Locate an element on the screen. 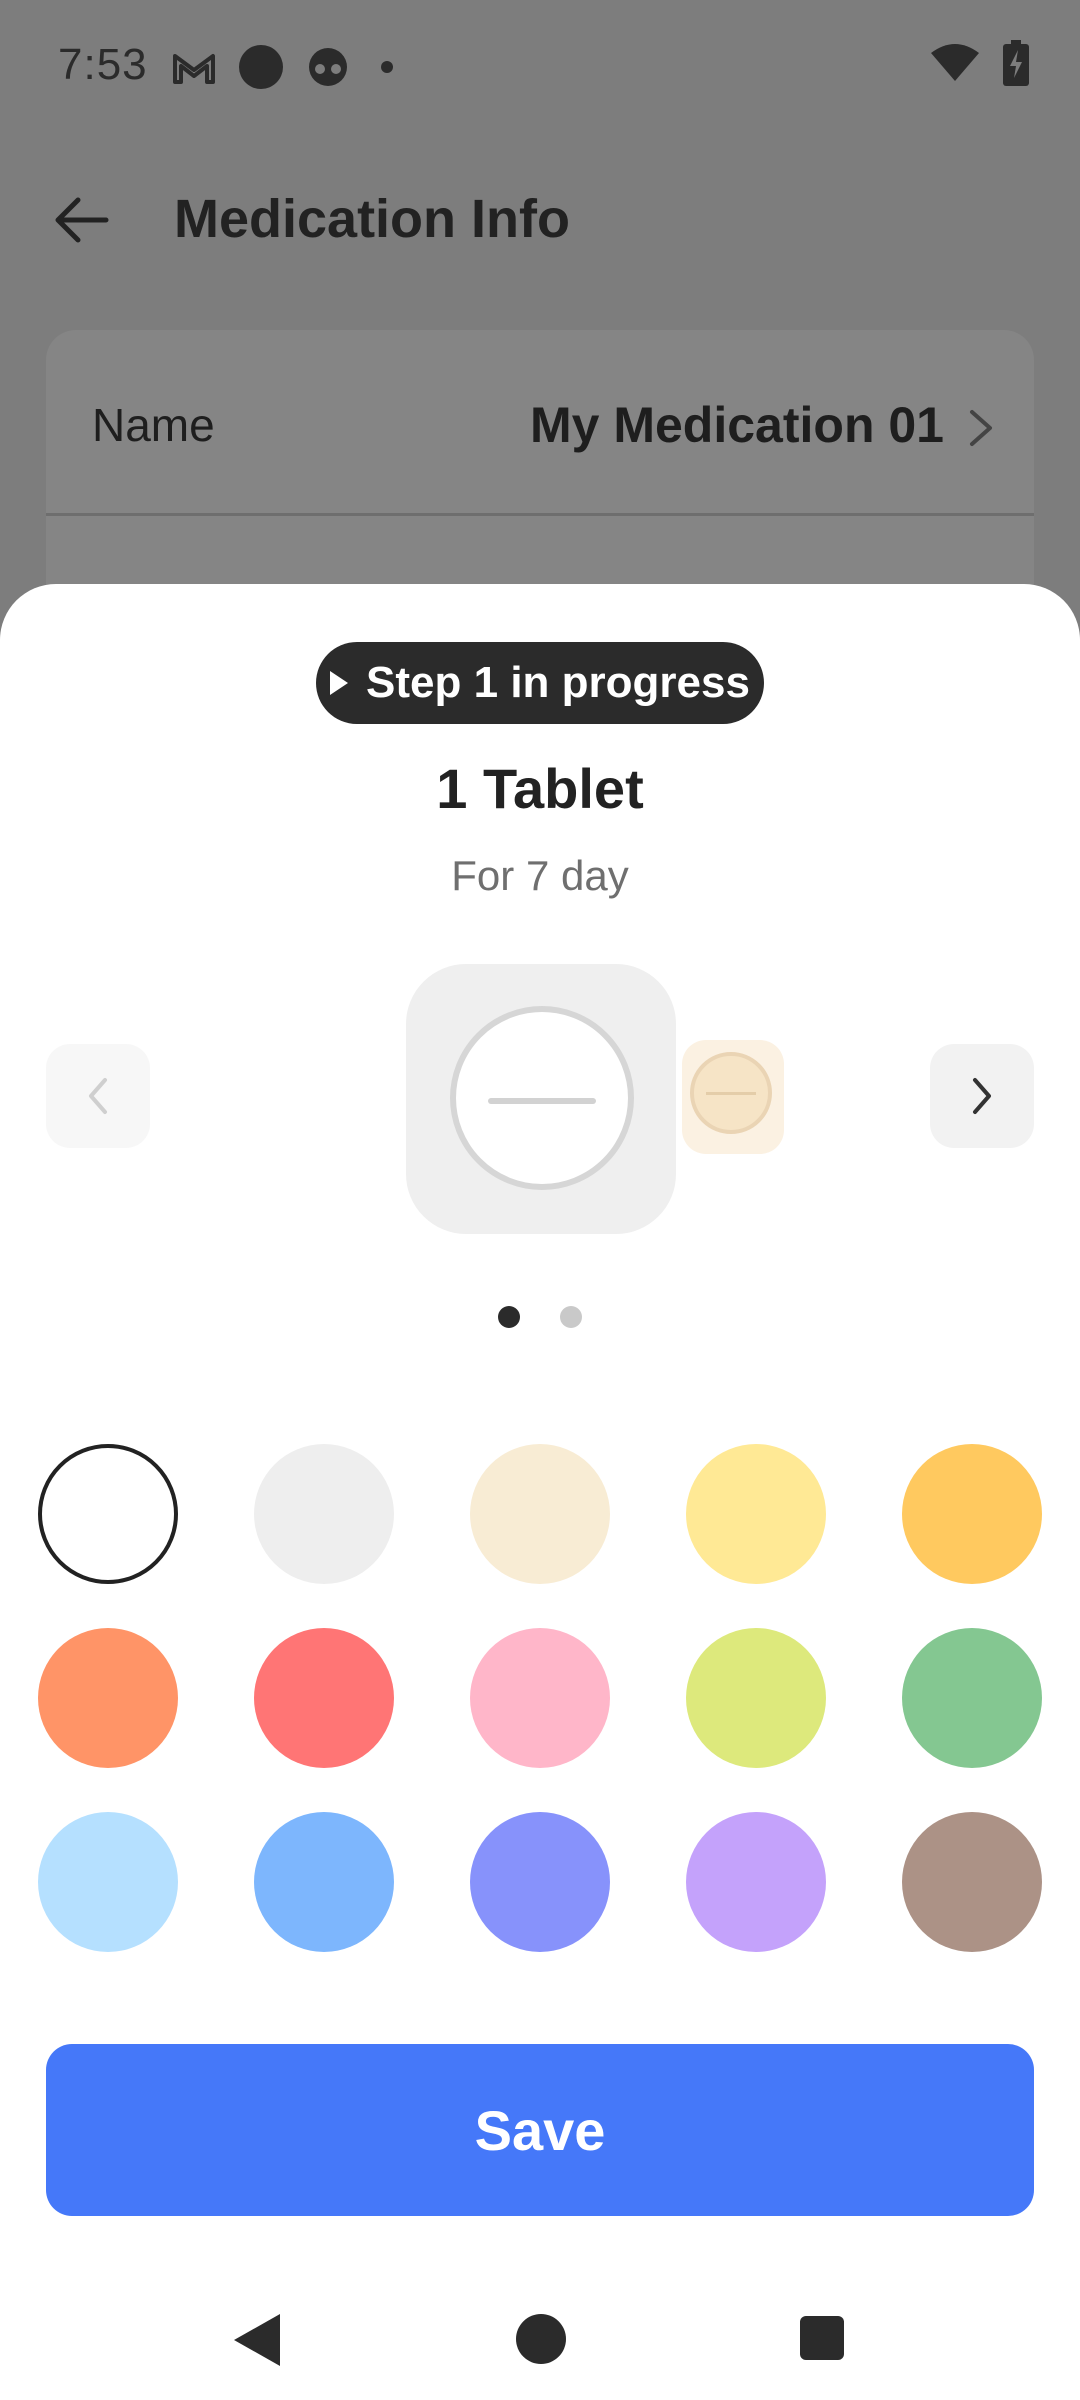  pill-shape-option-selected is located at coordinates (541, 1099).